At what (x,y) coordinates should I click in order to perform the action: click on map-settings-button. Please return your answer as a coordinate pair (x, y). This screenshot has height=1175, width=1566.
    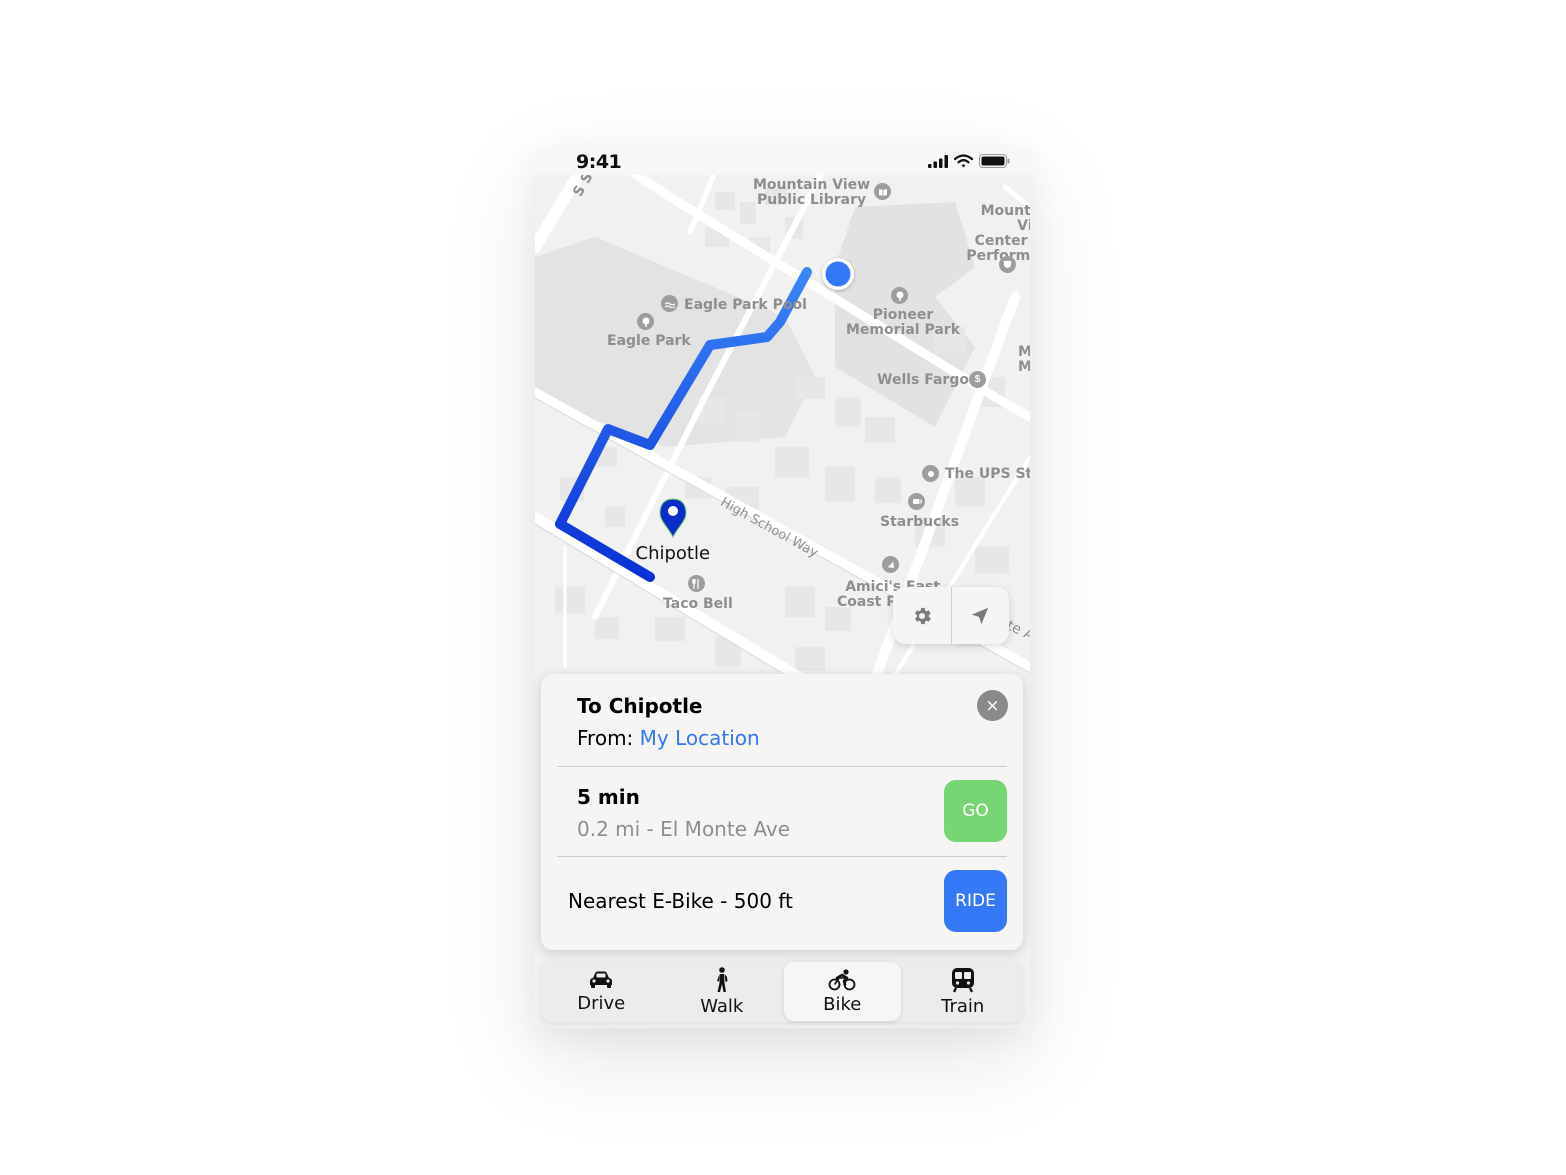
    Looking at the image, I should click on (922, 615).